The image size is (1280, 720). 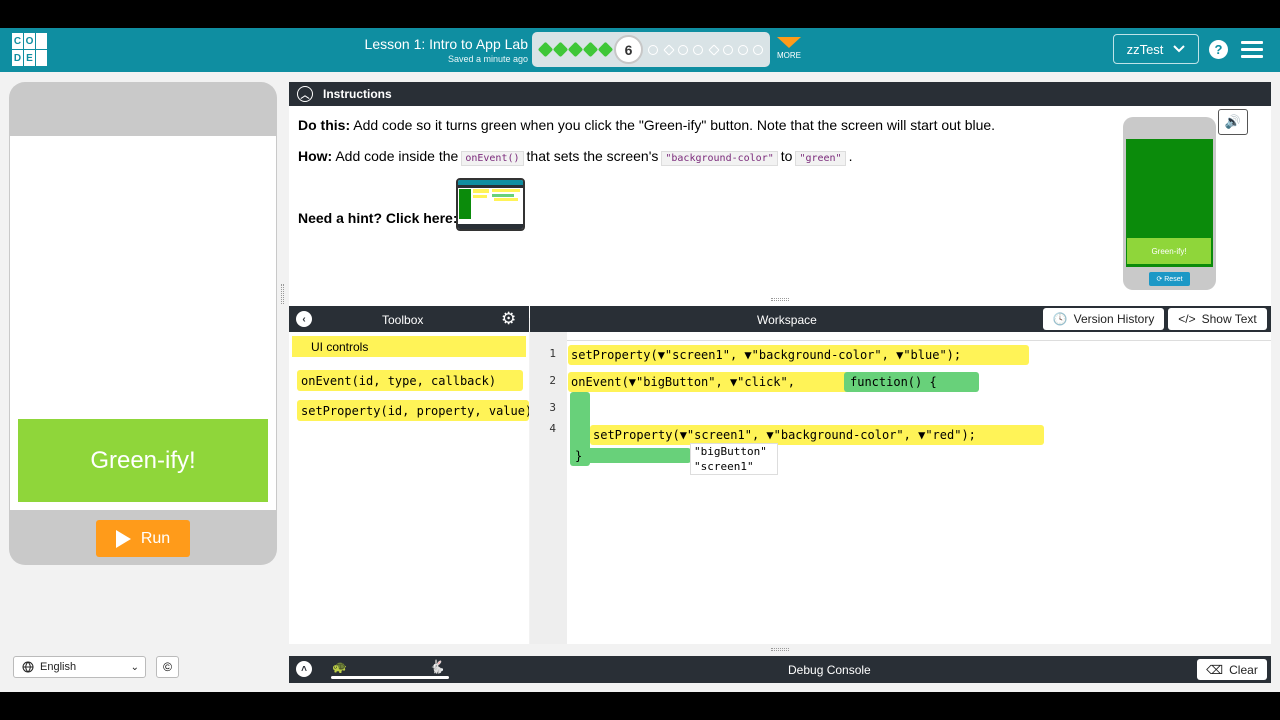 I want to click on code-block-function: function() {, so click(x=911, y=382).